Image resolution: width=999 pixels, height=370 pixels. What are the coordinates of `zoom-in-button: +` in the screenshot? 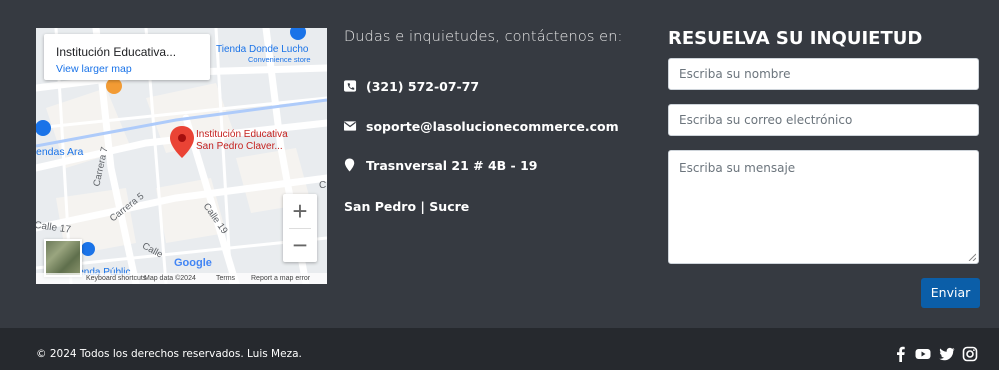 It's located at (300, 211).